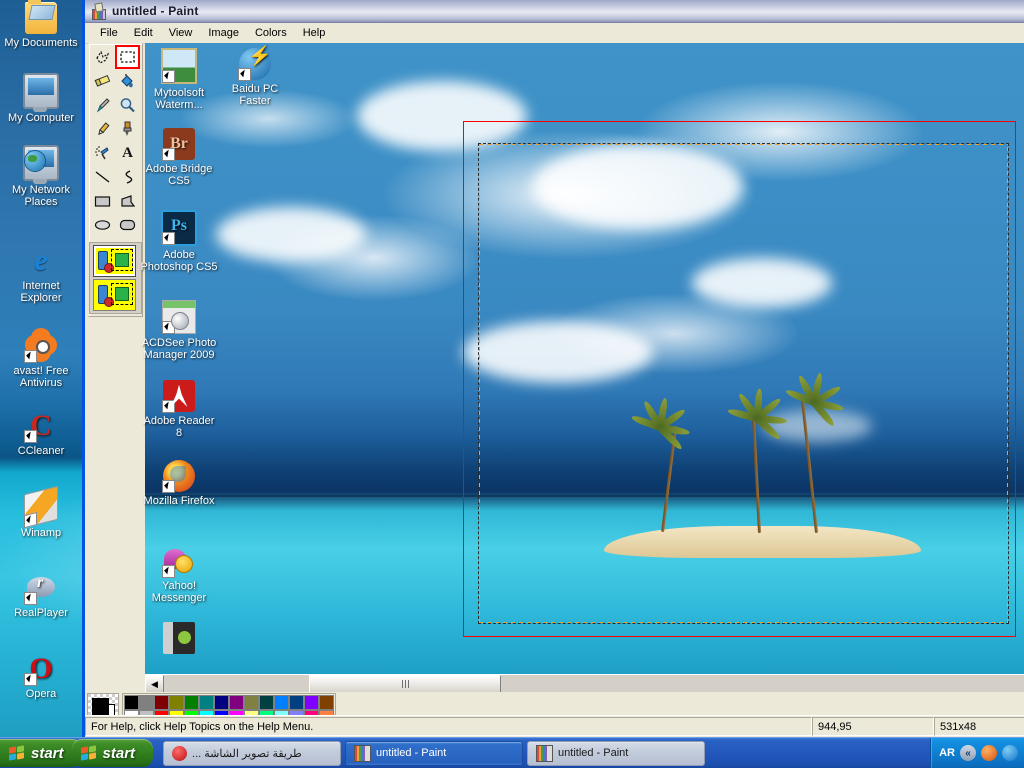 The height and width of the screenshot is (768, 1024). What do you see at coordinates (554, 33) in the screenshot?
I see `paint-menu-bar: File Edit View Image Colors Help` at bounding box center [554, 33].